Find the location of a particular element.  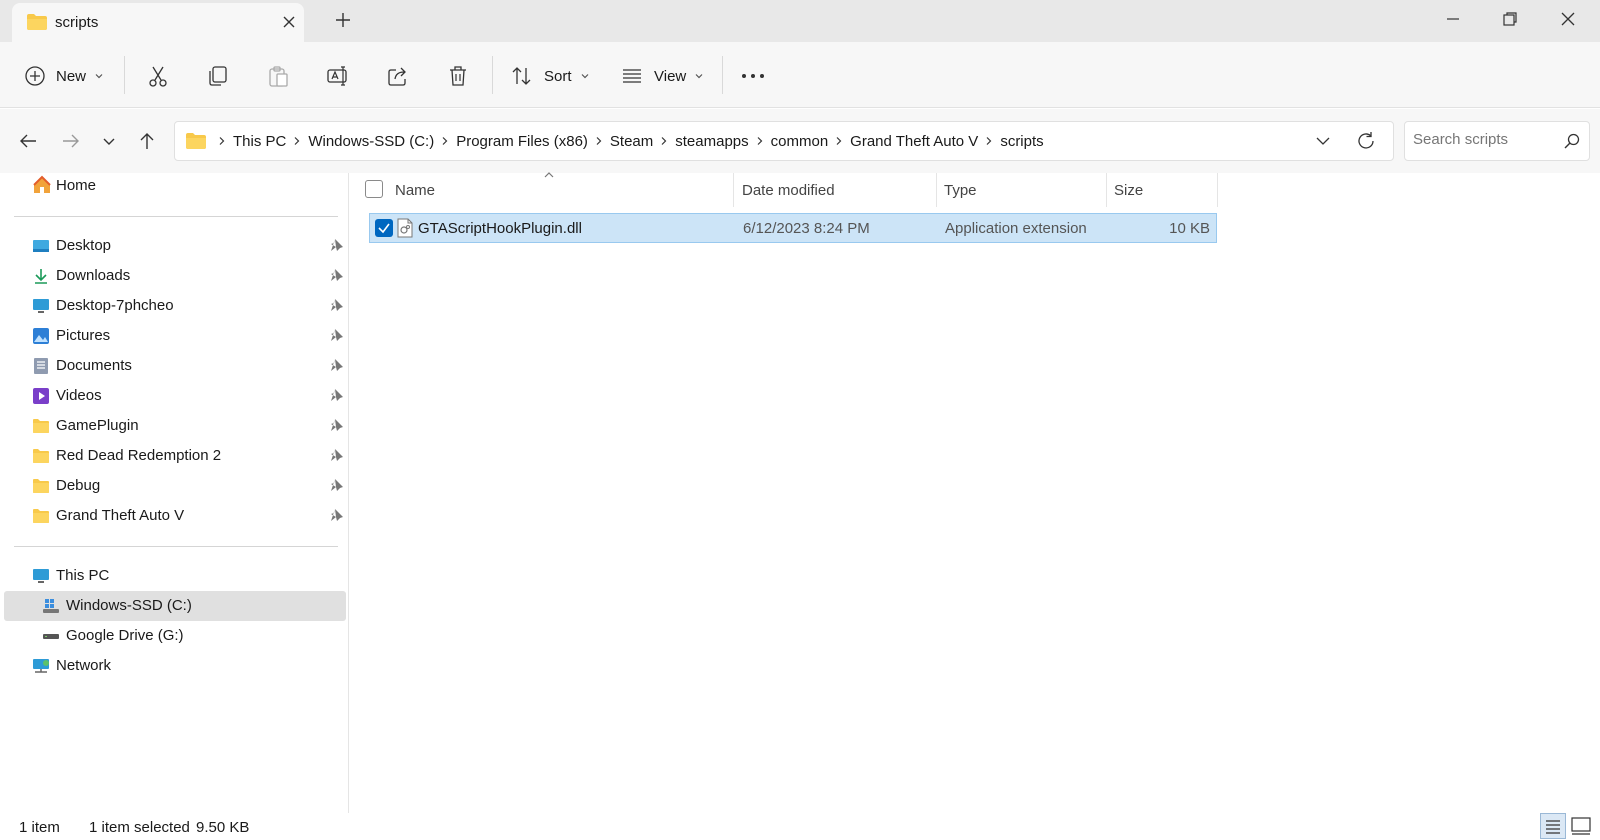

copy-button is located at coordinates (218, 76).